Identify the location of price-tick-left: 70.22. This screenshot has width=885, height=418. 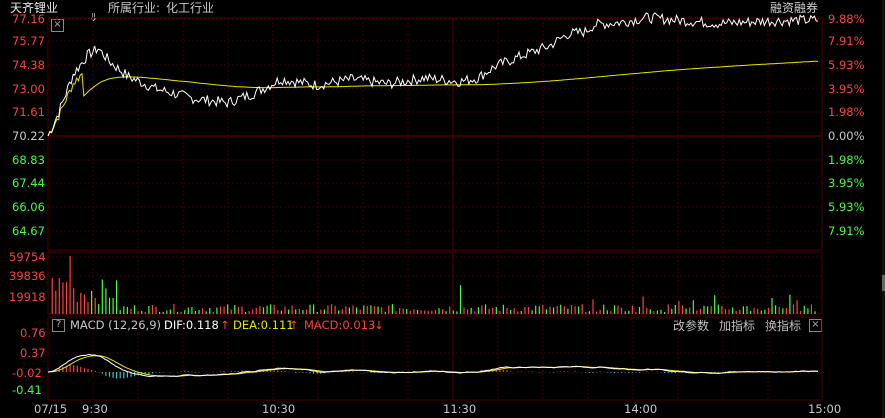
(28, 136).